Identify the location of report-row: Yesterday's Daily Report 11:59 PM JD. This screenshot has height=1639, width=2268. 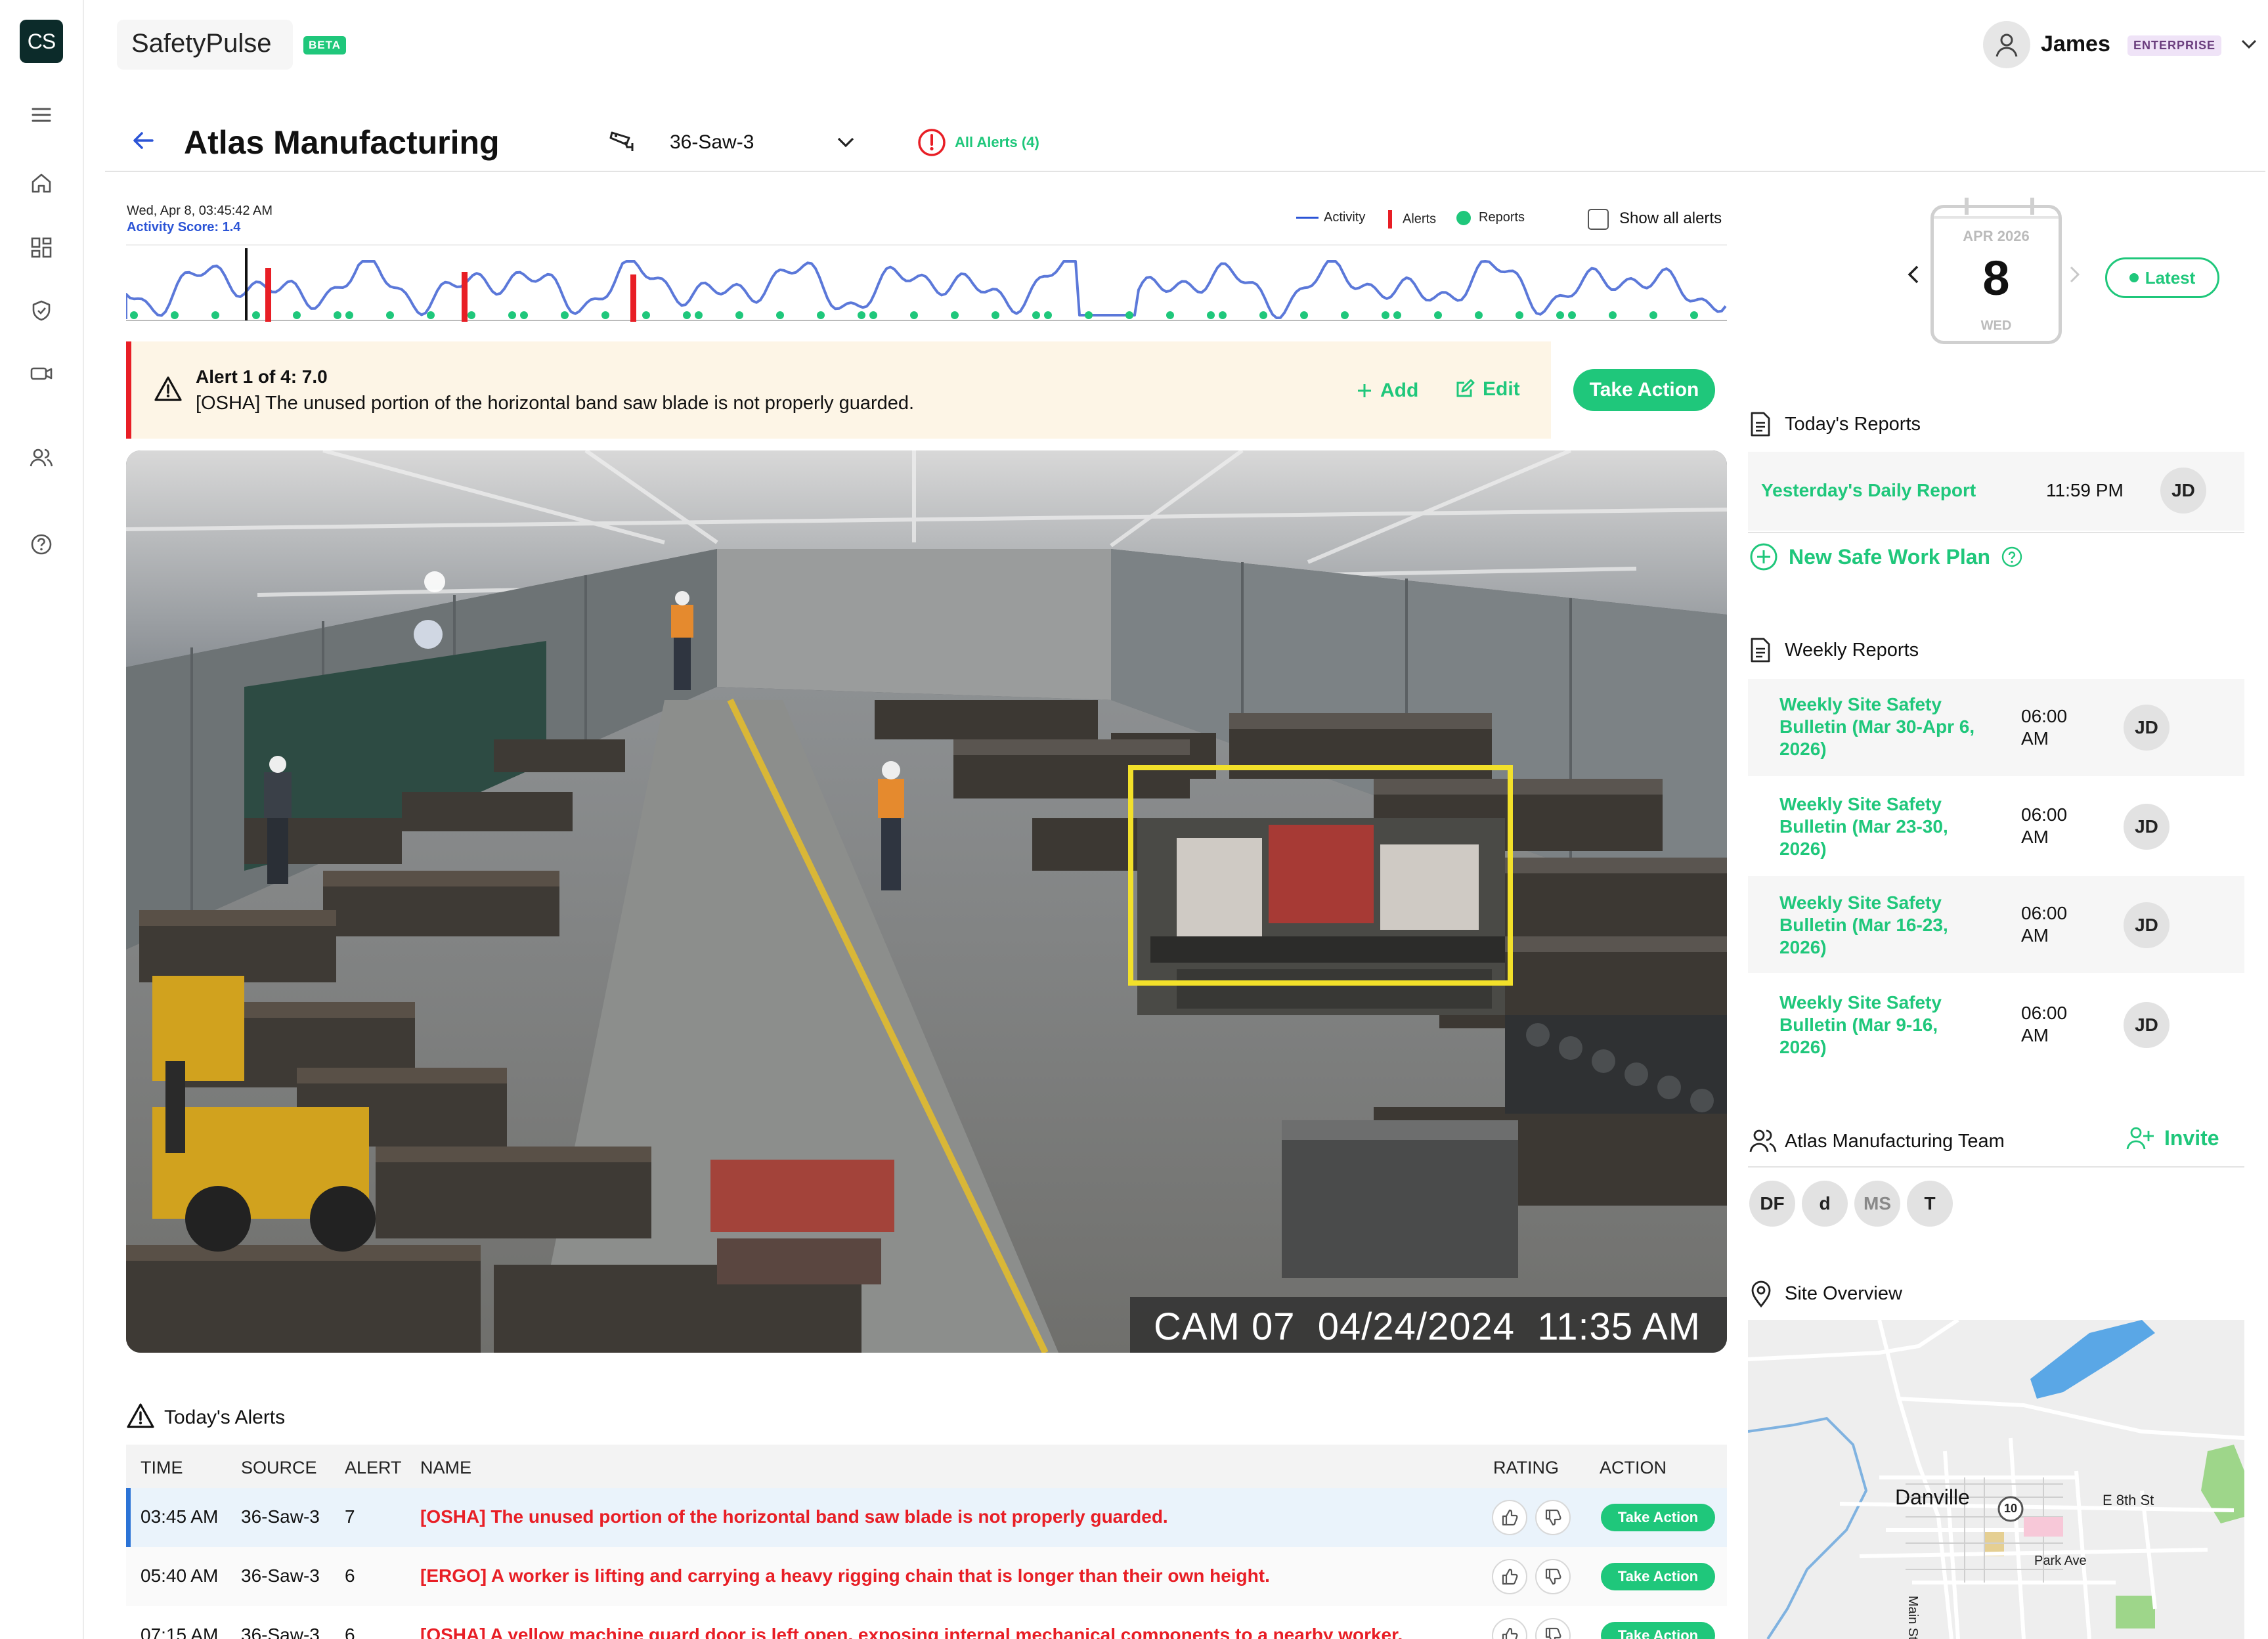
(1996, 492).